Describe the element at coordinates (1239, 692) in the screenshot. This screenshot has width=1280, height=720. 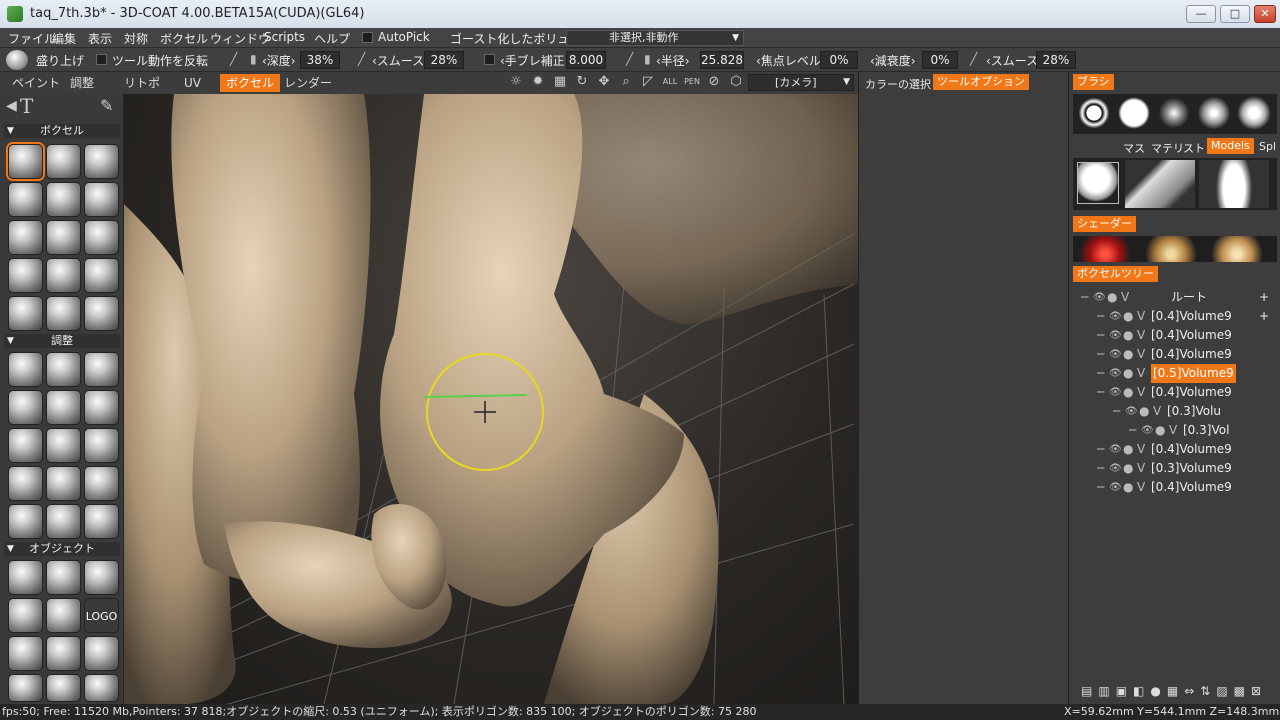
I see `grid-icon: ▩` at that location.